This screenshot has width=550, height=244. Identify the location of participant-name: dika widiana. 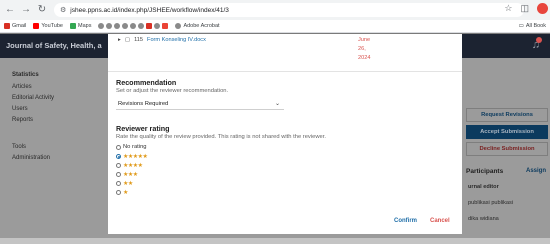
(483, 219).